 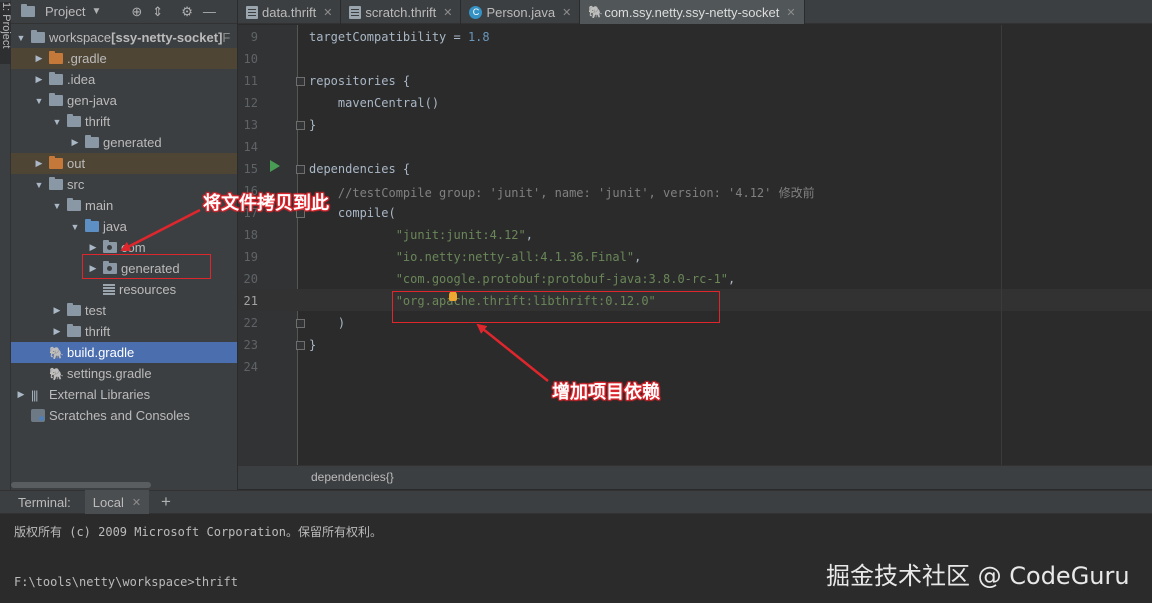 What do you see at coordinates (250, 59) in the screenshot?
I see `line-number: 10` at bounding box center [250, 59].